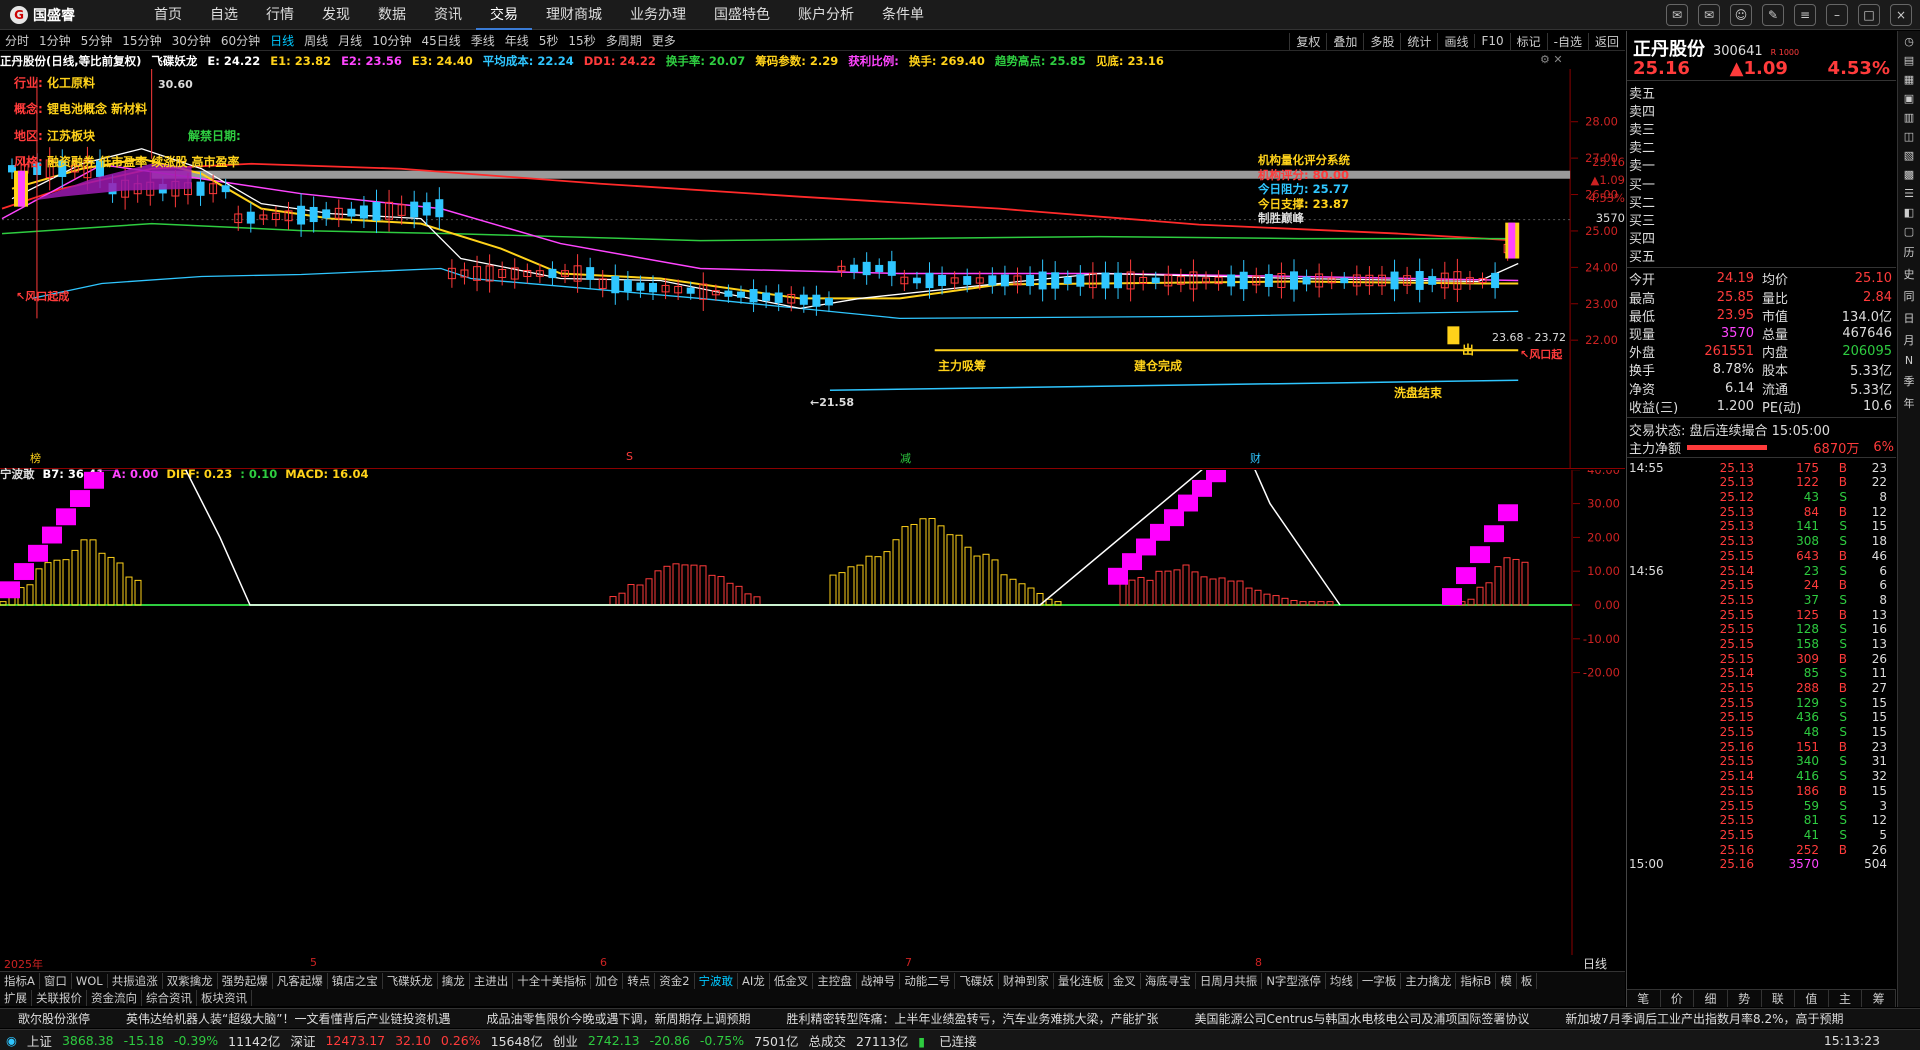 This screenshot has width=1920, height=1050. I want to click on menu-item: 账户分析, so click(826, 15).